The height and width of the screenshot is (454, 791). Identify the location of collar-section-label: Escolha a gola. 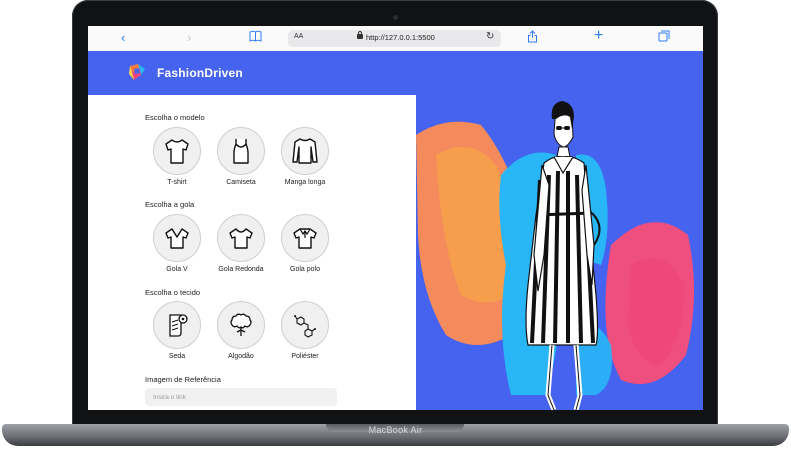
(170, 204).